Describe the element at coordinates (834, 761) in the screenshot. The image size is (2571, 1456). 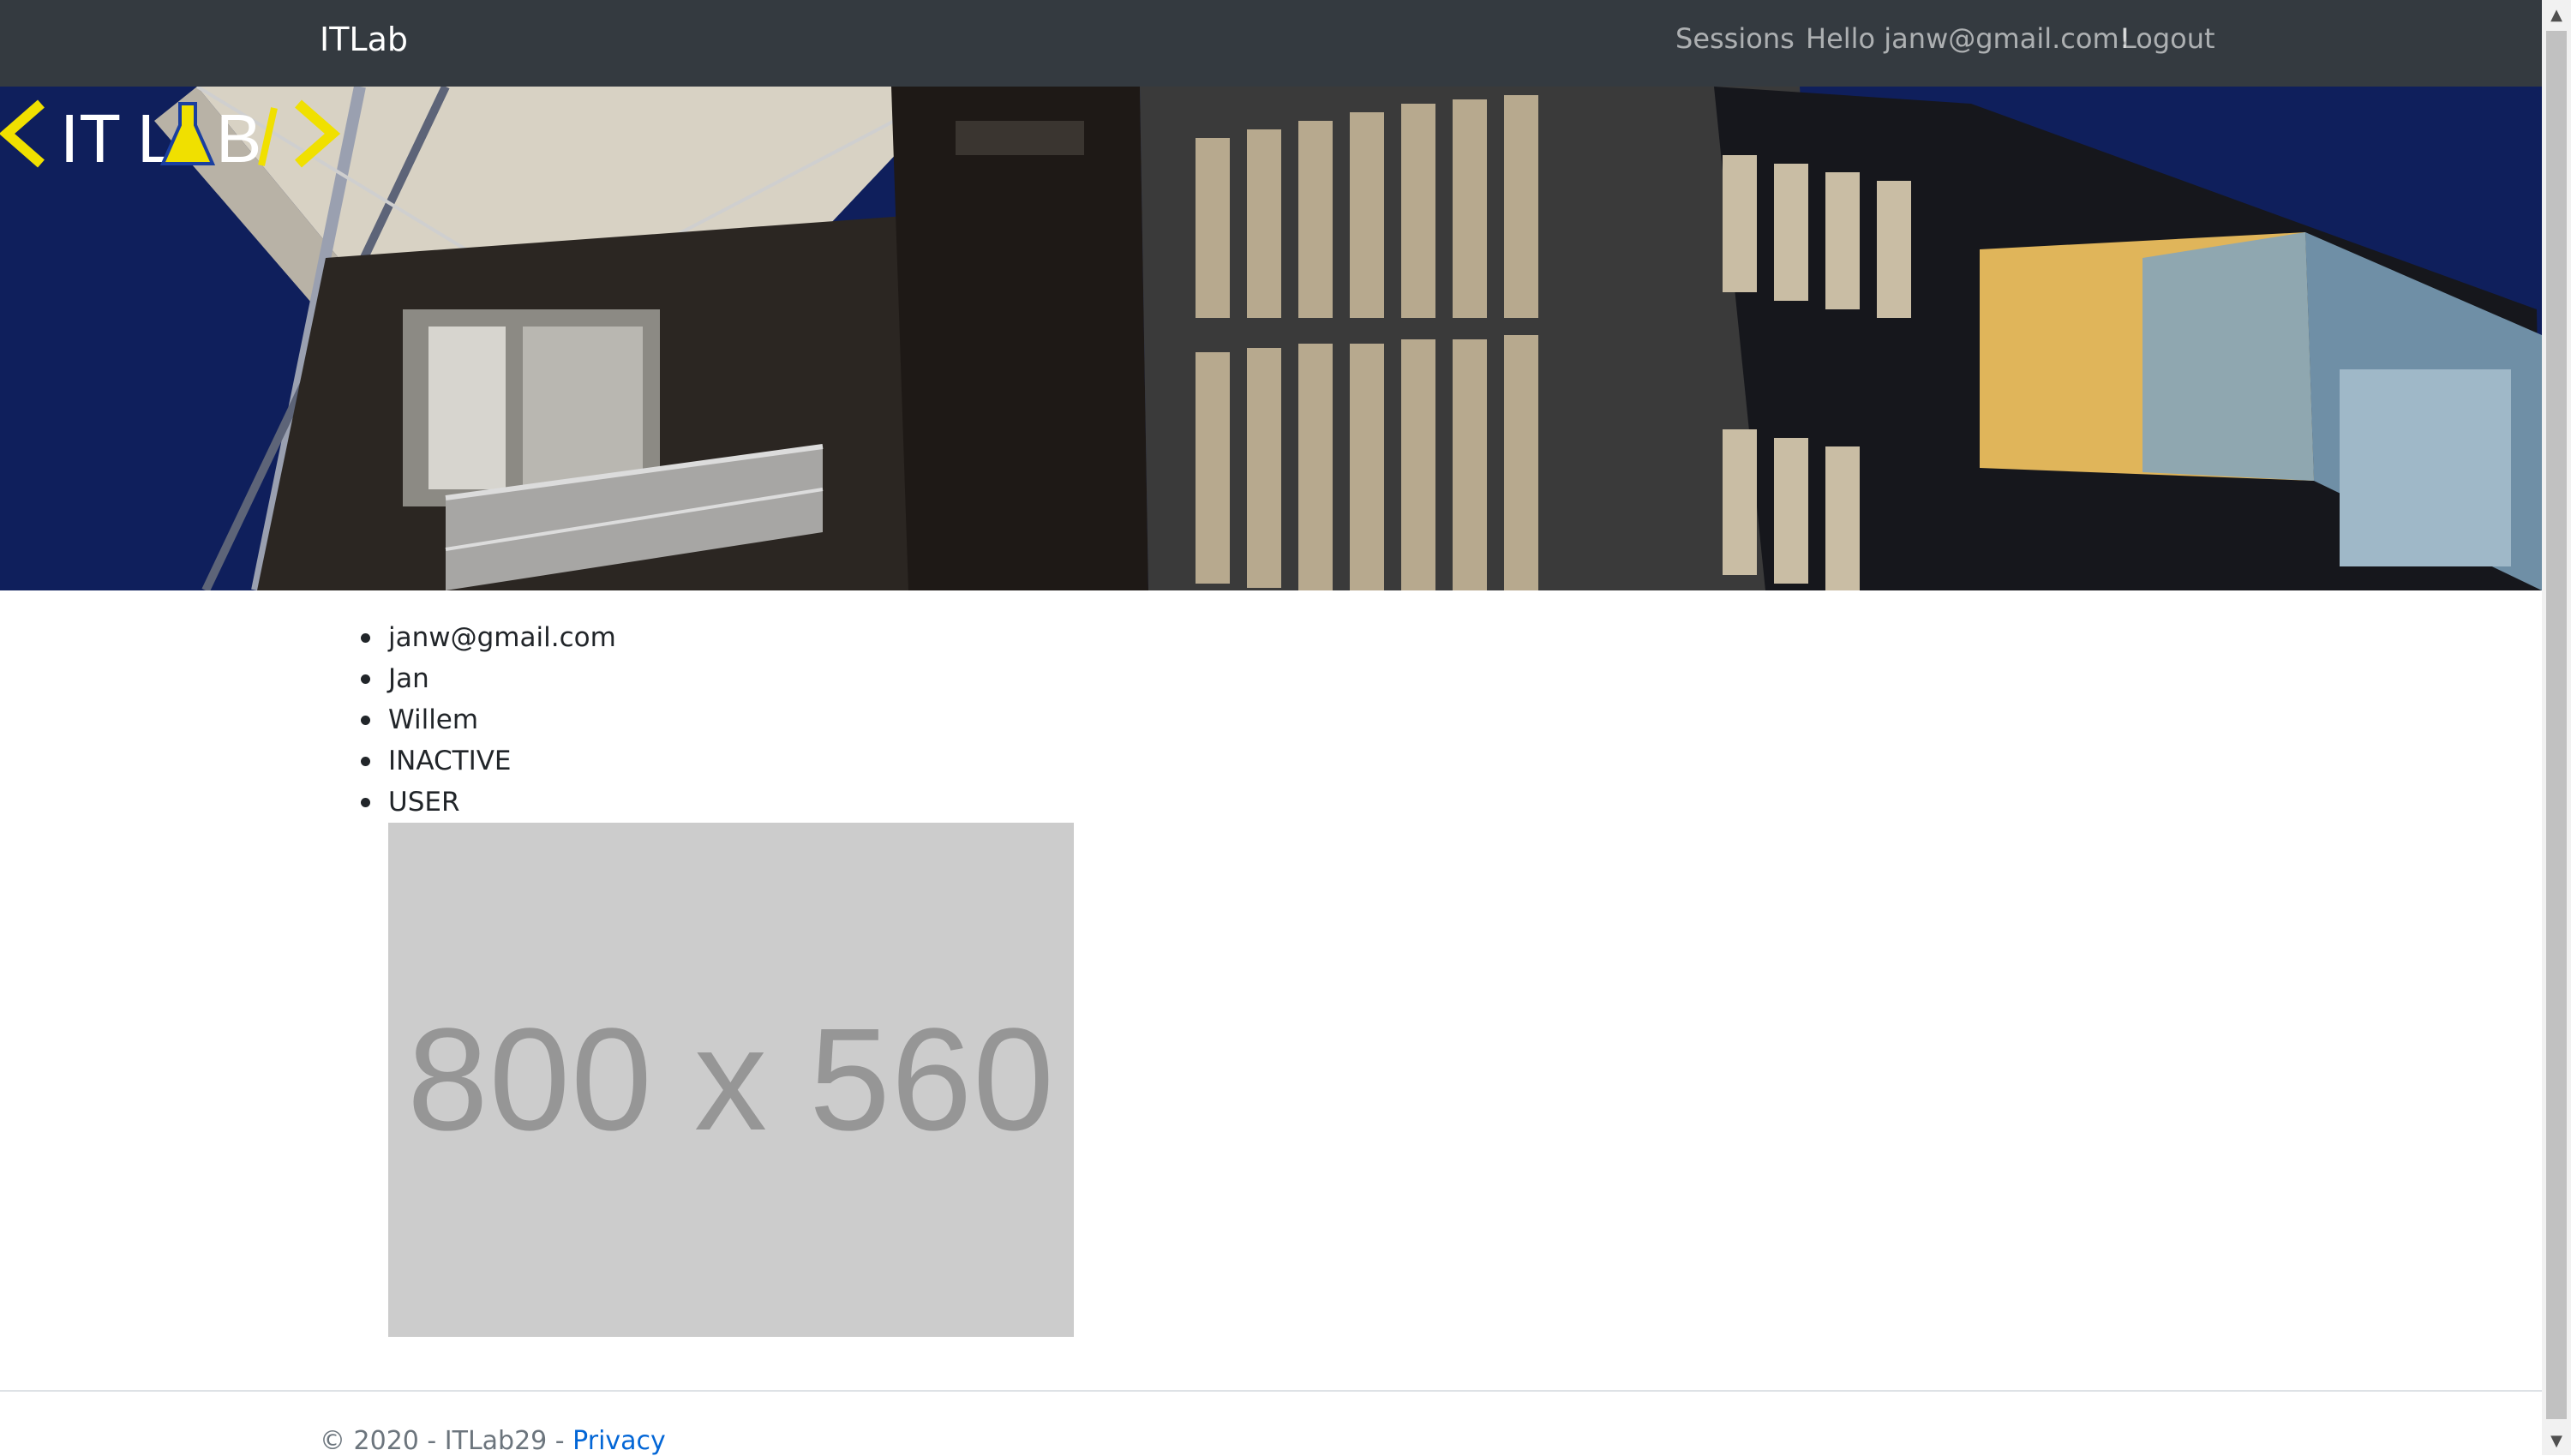
I see `user-status: INACTIVE` at that location.